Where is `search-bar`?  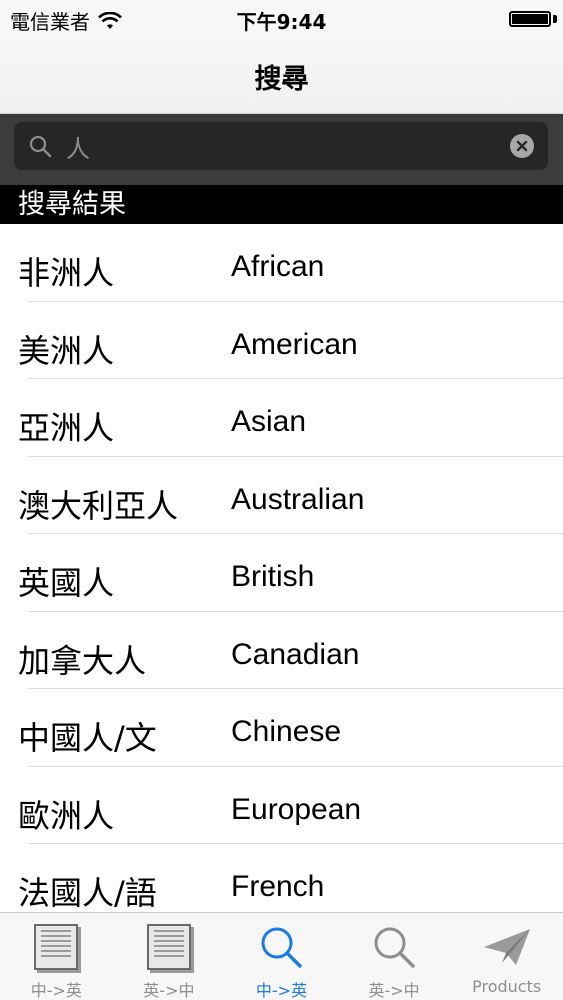
search-bar is located at coordinates (281, 149).